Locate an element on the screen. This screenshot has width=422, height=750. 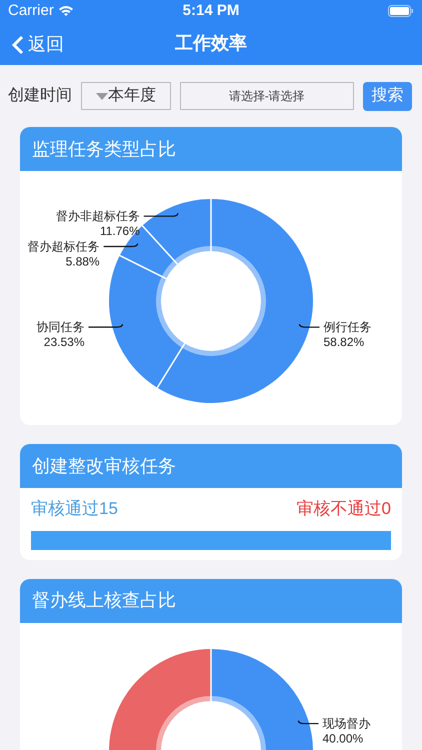
slice-label: 督办超标任务 5.88% is located at coordinates (64, 254).